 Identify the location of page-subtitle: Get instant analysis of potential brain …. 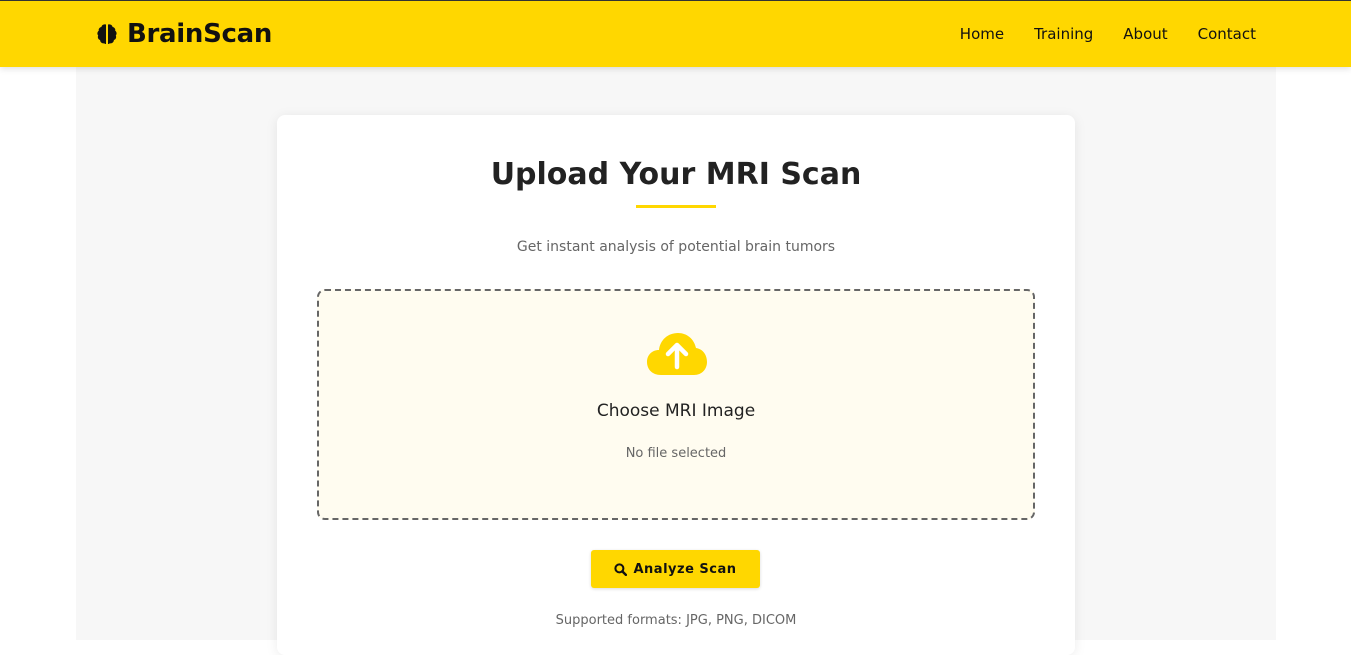
(676, 247).